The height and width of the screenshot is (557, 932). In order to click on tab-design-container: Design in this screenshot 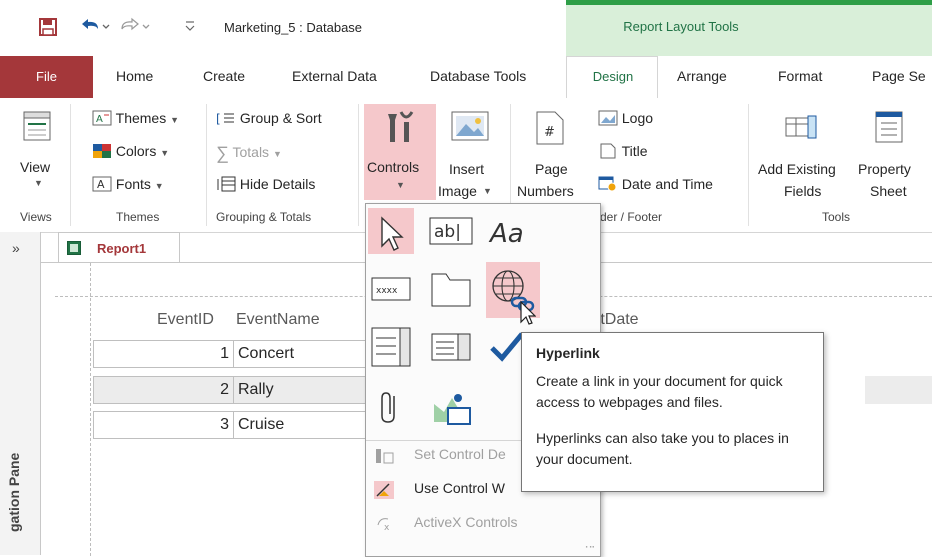, I will do `click(612, 77)`.